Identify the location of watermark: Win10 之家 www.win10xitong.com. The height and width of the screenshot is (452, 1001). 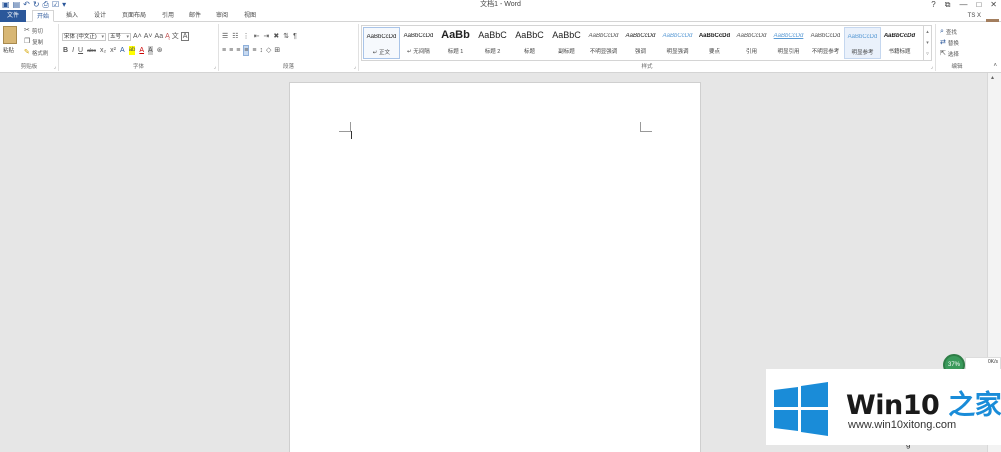
(883, 407).